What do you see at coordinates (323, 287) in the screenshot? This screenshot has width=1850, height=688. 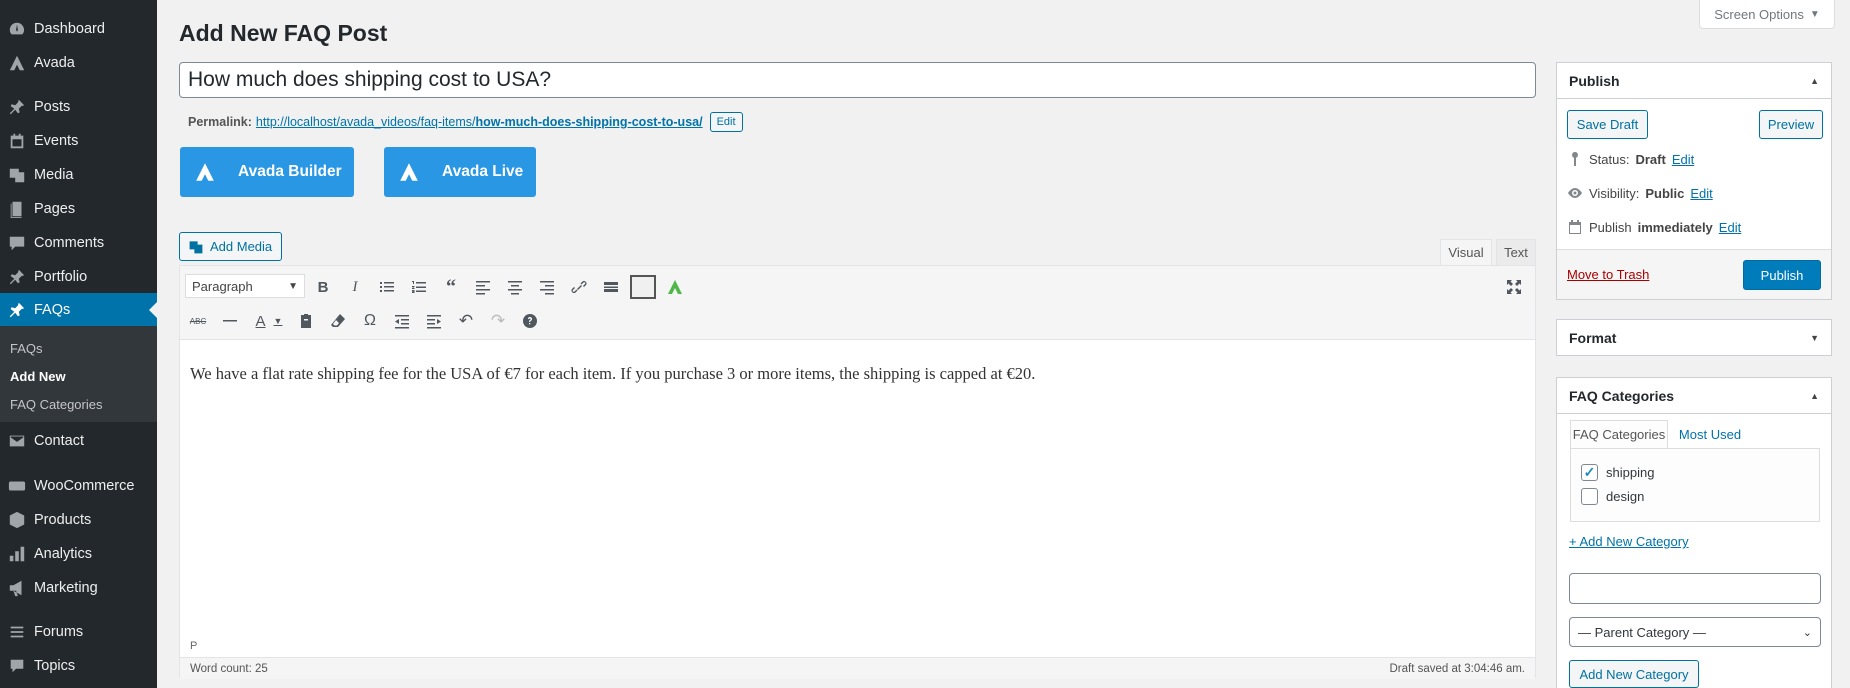 I see `bold-icon: B` at bounding box center [323, 287].